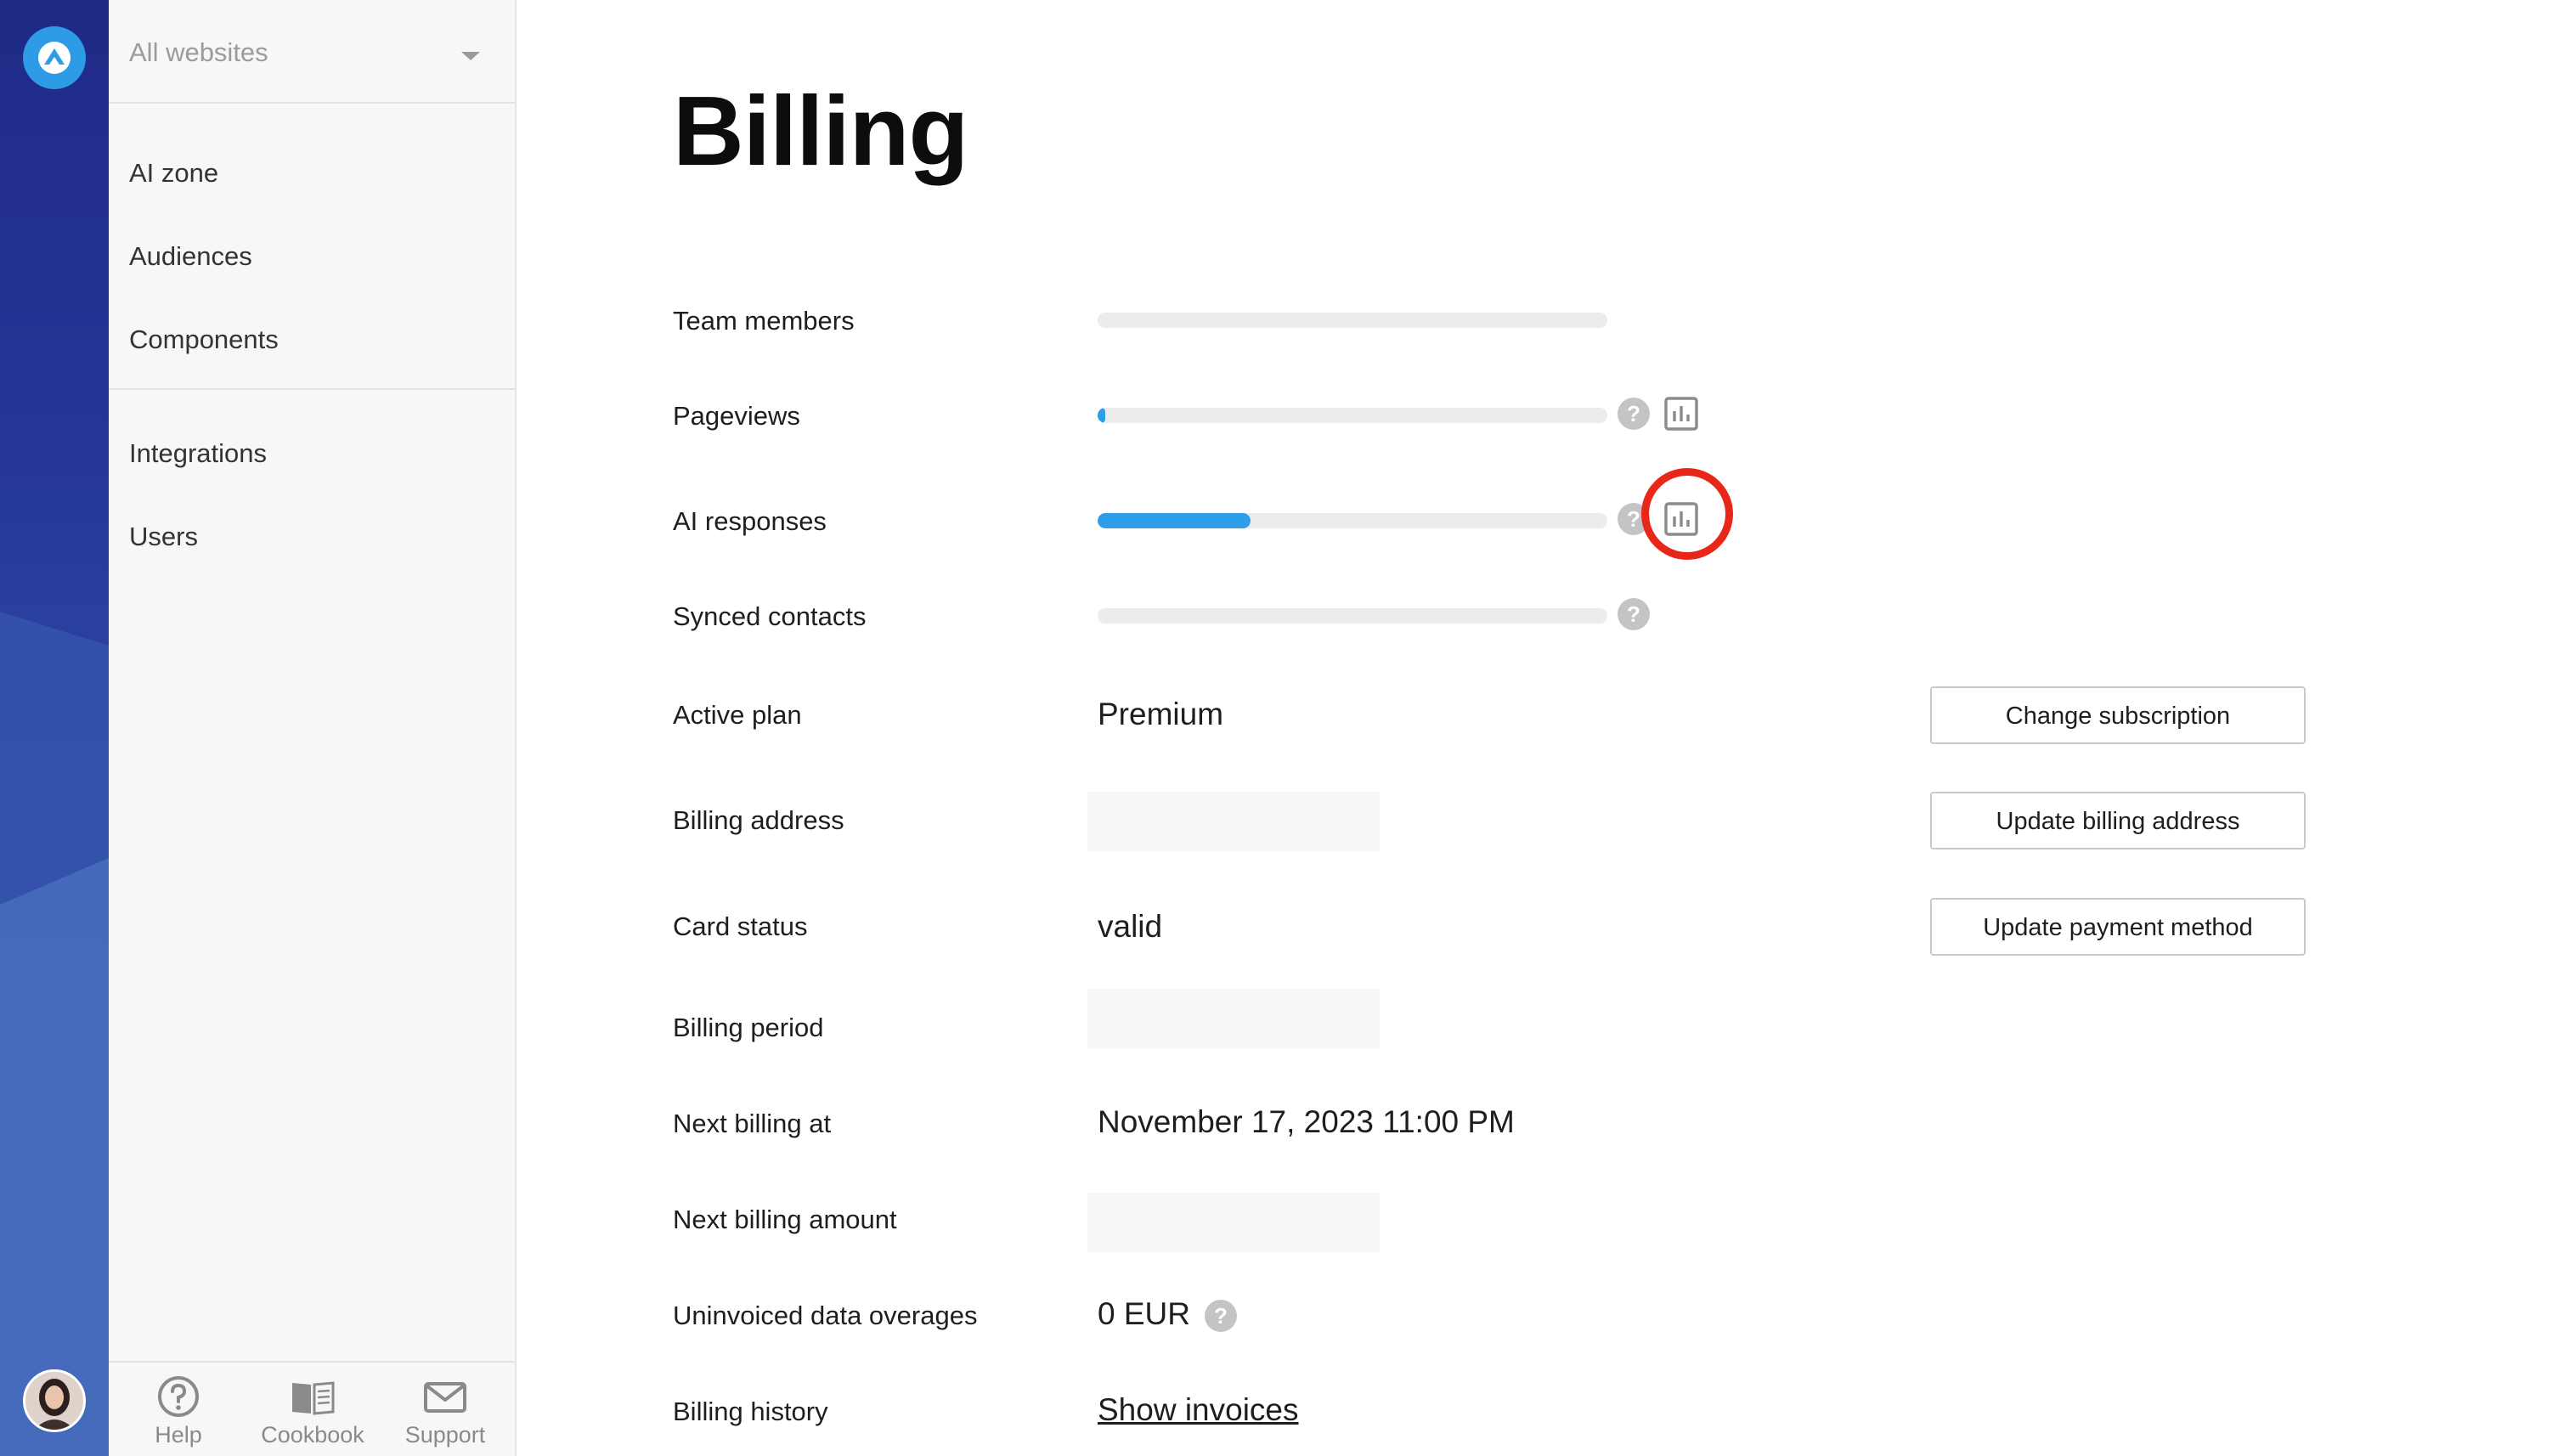  I want to click on pageviews-progress-fill, so click(1101, 415).